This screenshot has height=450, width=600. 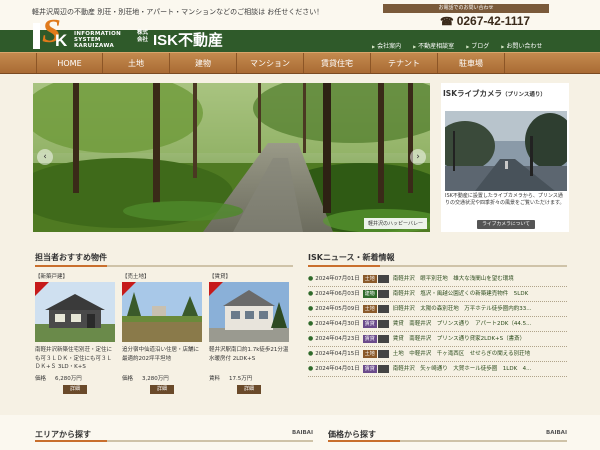 I want to click on search-area-brand: BAIBAI, so click(x=302, y=433).